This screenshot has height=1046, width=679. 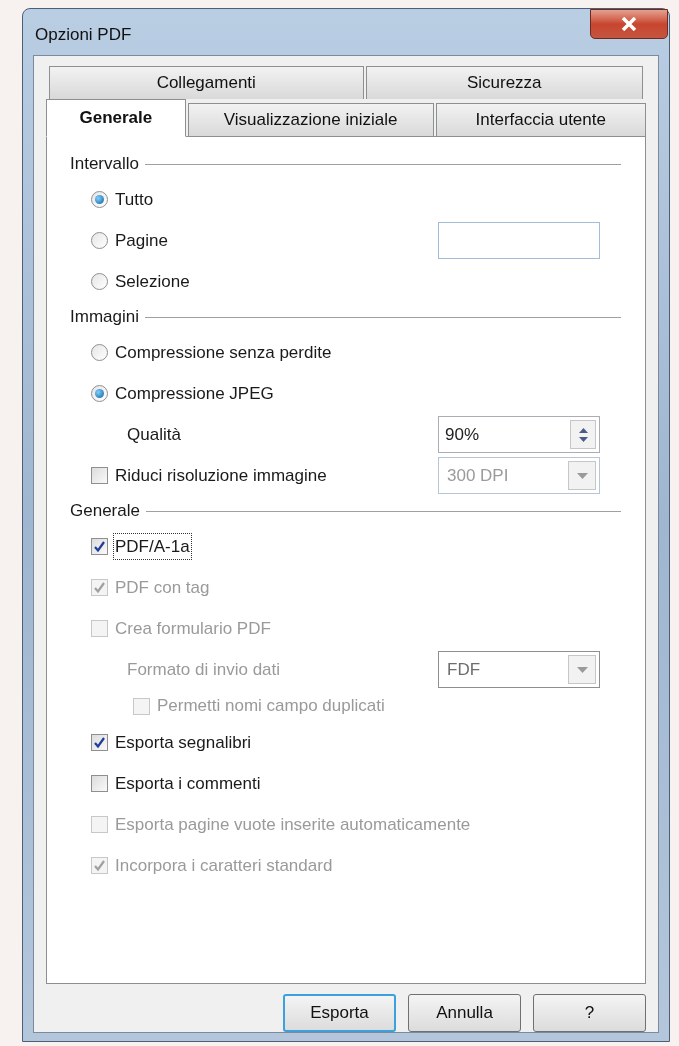 What do you see at coordinates (162, 587) in the screenshot?
I see `option-label: PDF con tag` at bounding box center [162, 587].